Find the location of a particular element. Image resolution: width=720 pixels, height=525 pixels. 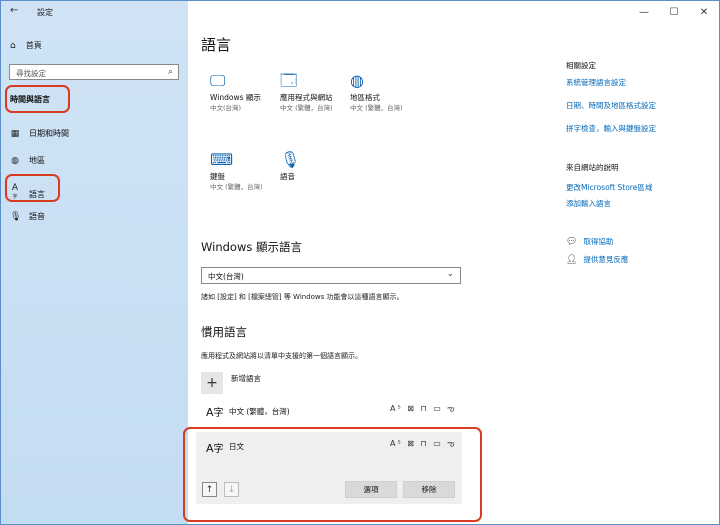

window-controls: — ☐ ✕ is located at coordinates (674, 12).